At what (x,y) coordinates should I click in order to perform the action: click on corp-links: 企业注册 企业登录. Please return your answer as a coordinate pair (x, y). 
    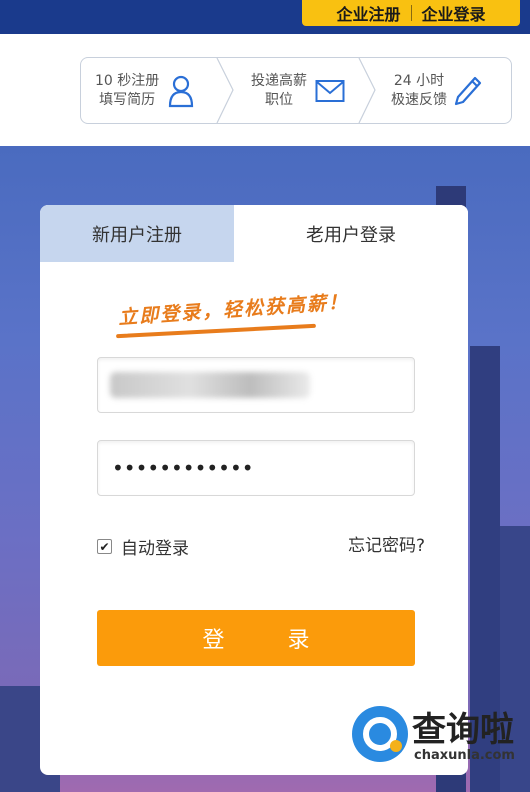
    Looking at the image, I should click on (411, 13).